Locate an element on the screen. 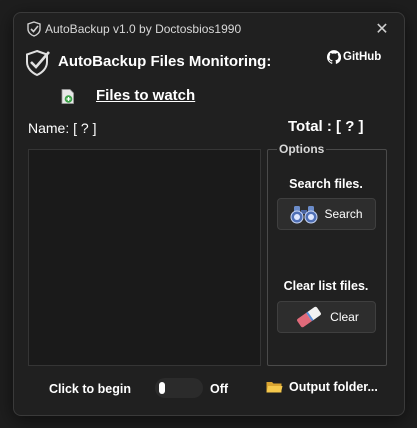 The height and width of the screenshot is (428, 417). monitoring-toggle is located at coordinates (179, 388).